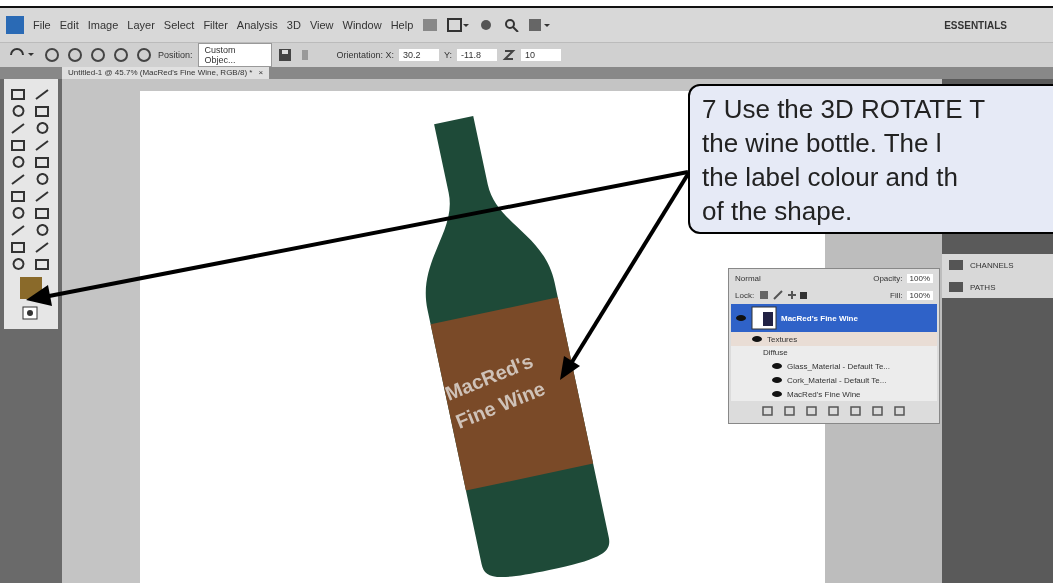 The width and height of the screenshot is (1053, 583). What do you see at coordinates (141, 25) in the screenshot?
I see `menu-item: Layer` at bounding box center [141, 25].